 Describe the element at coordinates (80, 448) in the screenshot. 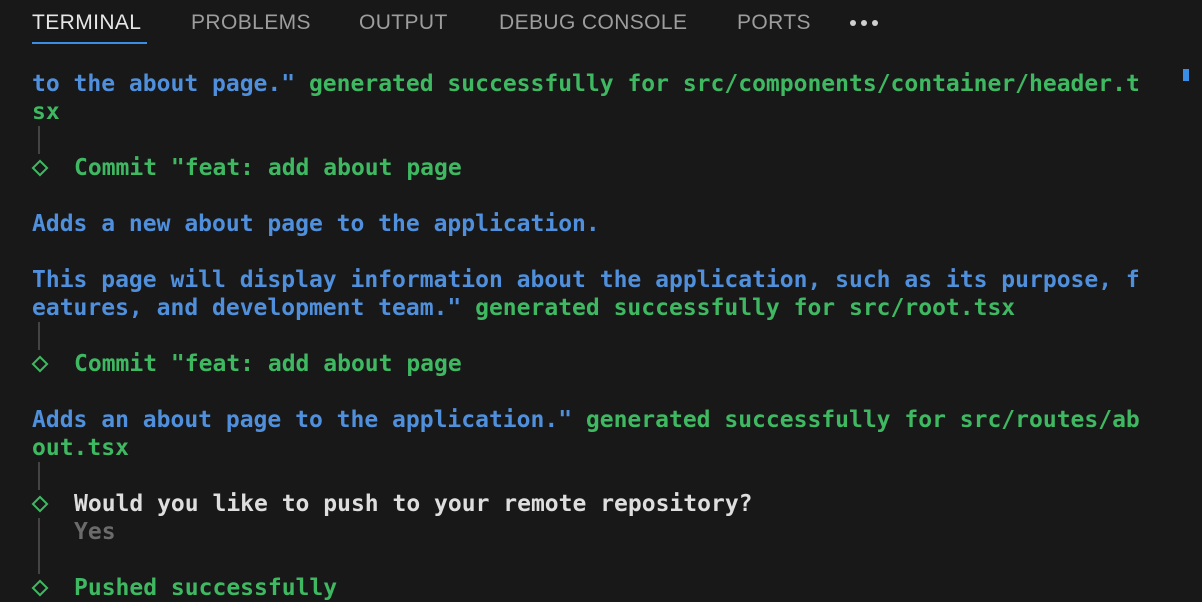

I see `terminal-line: out.tsx` at that location.